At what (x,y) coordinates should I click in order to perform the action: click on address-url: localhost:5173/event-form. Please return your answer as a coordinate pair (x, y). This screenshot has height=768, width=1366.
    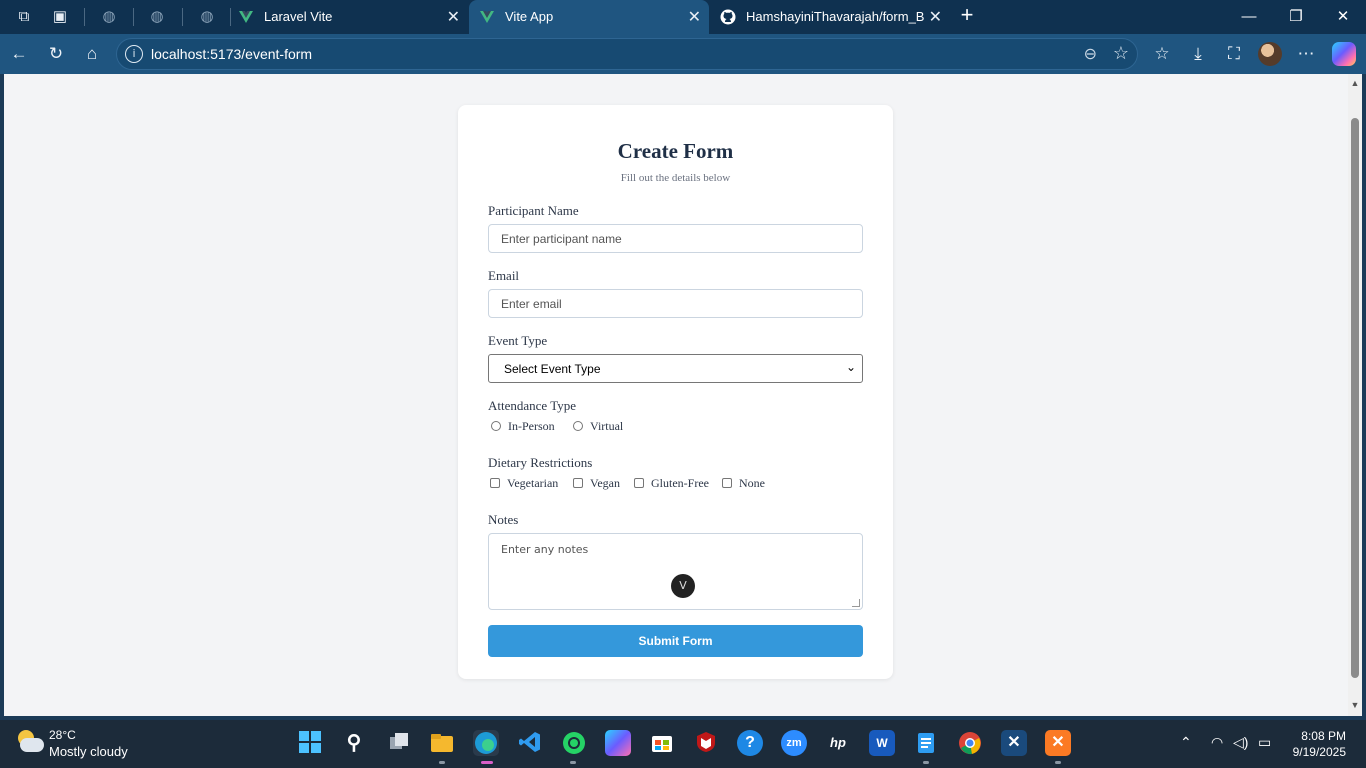
    Looking at the image, I should click on (231, 54).